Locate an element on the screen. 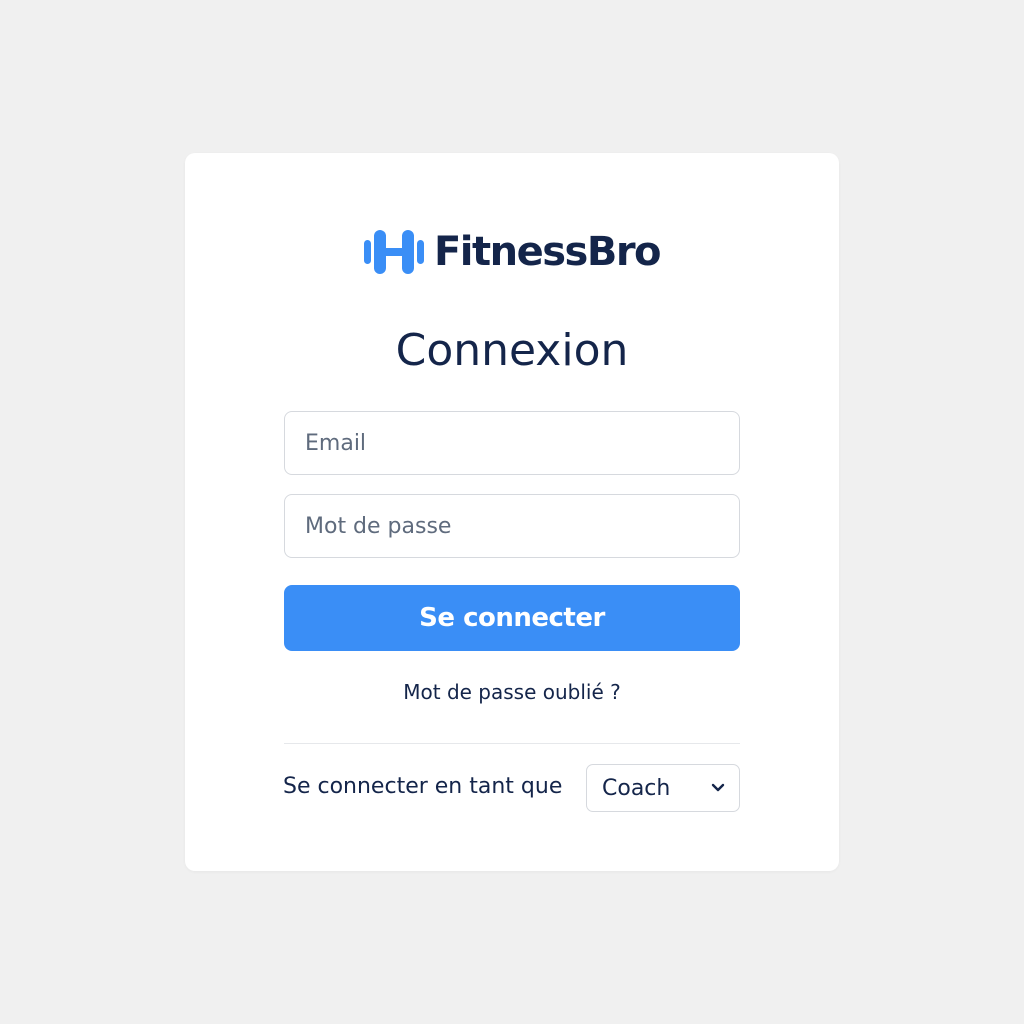  role-label: Se connecter en tant que is located at coordinates (423, 786).